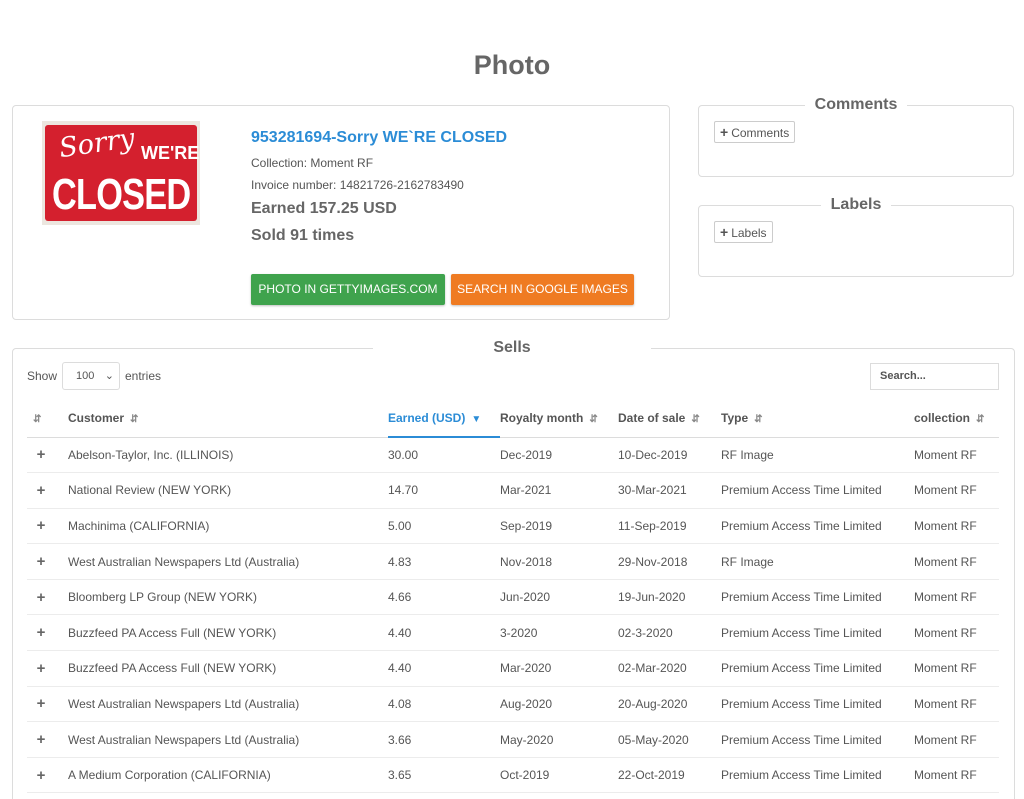  I want to click on cell-customer: Bloomberg LP Group (NEW YORK), so click(221, 597).